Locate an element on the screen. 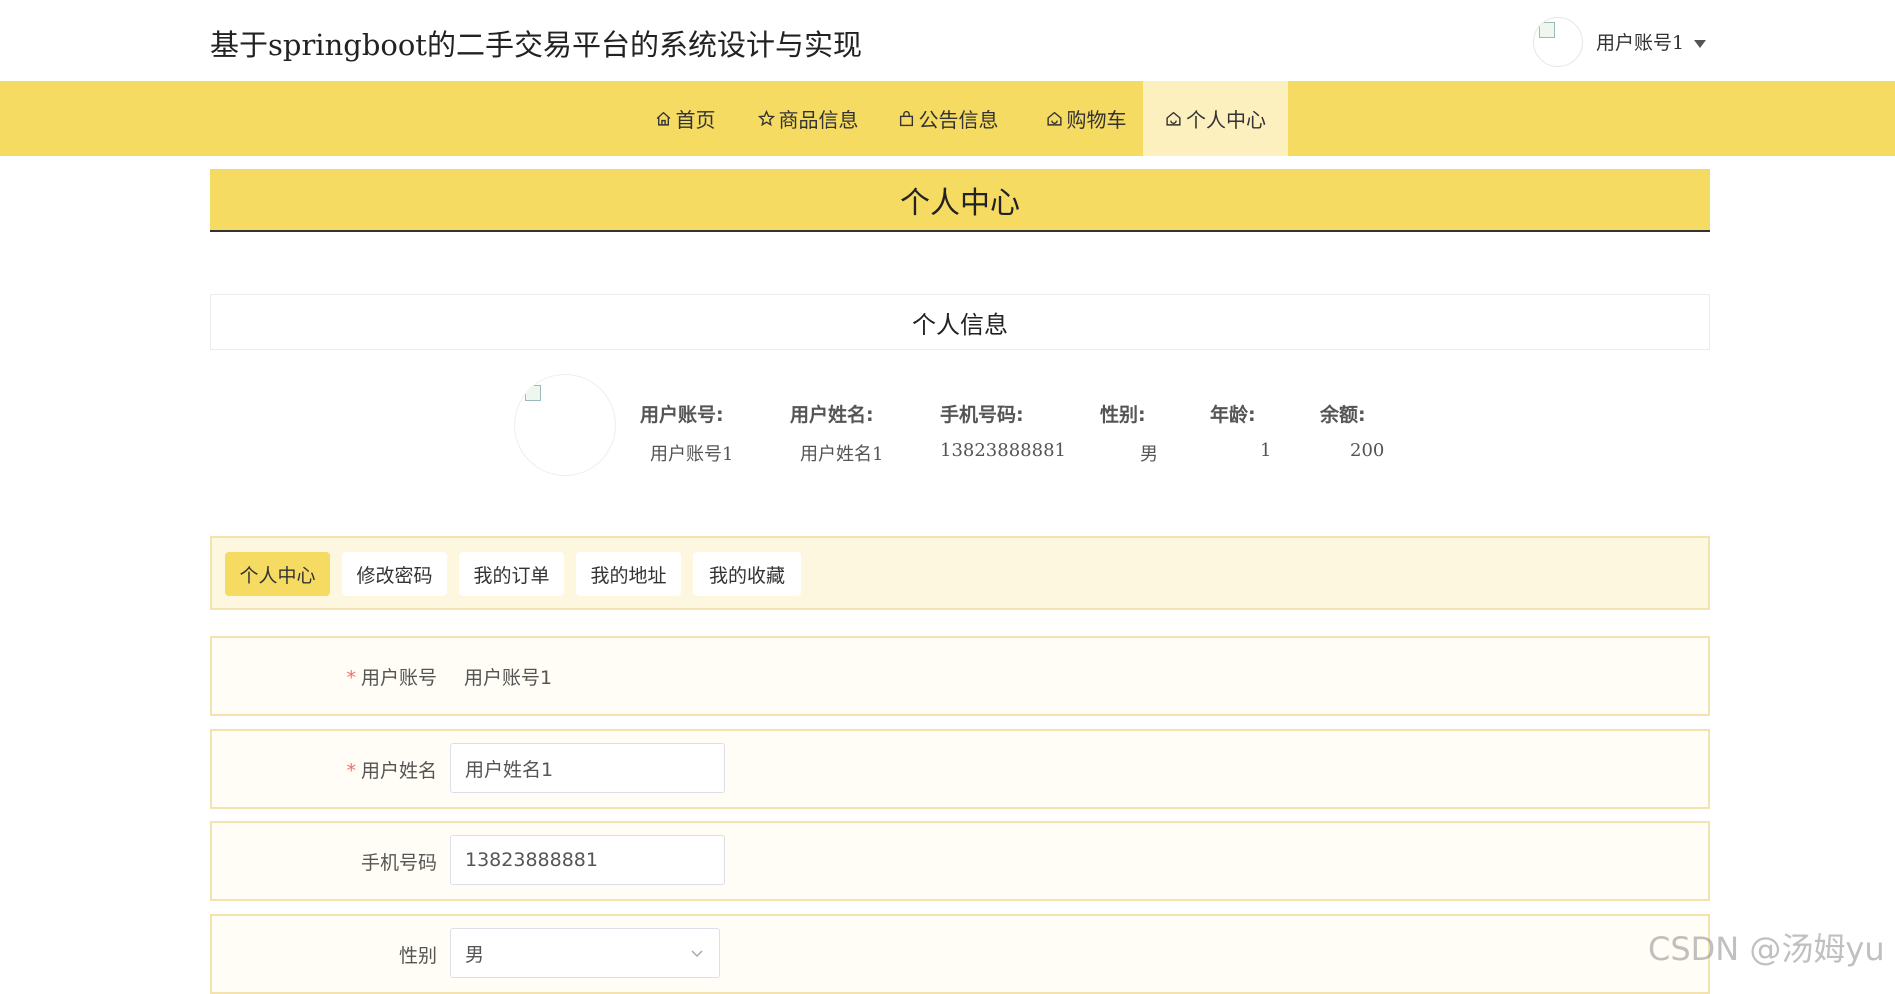 The width and height of the screenshot is (1895, 994). caret-down-icon is located at coordinates (1700, 44).